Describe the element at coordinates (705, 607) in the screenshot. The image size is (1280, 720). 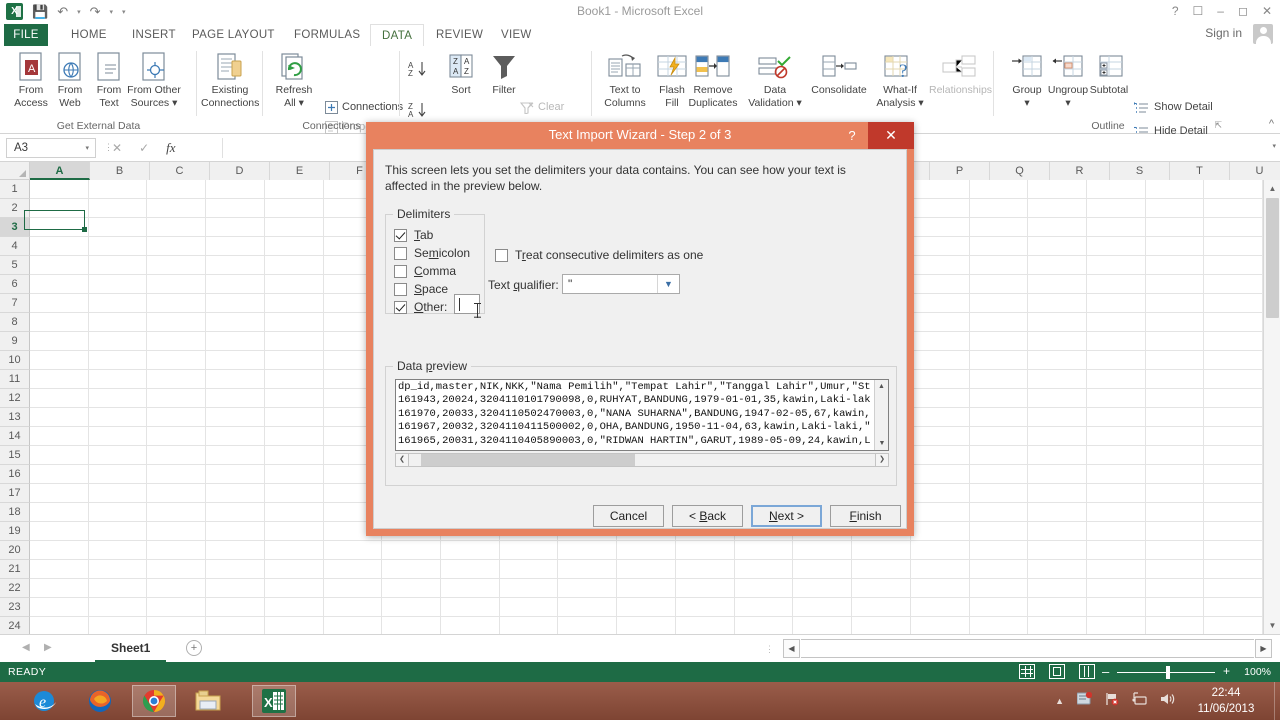
I see `cell-L23` at that location.